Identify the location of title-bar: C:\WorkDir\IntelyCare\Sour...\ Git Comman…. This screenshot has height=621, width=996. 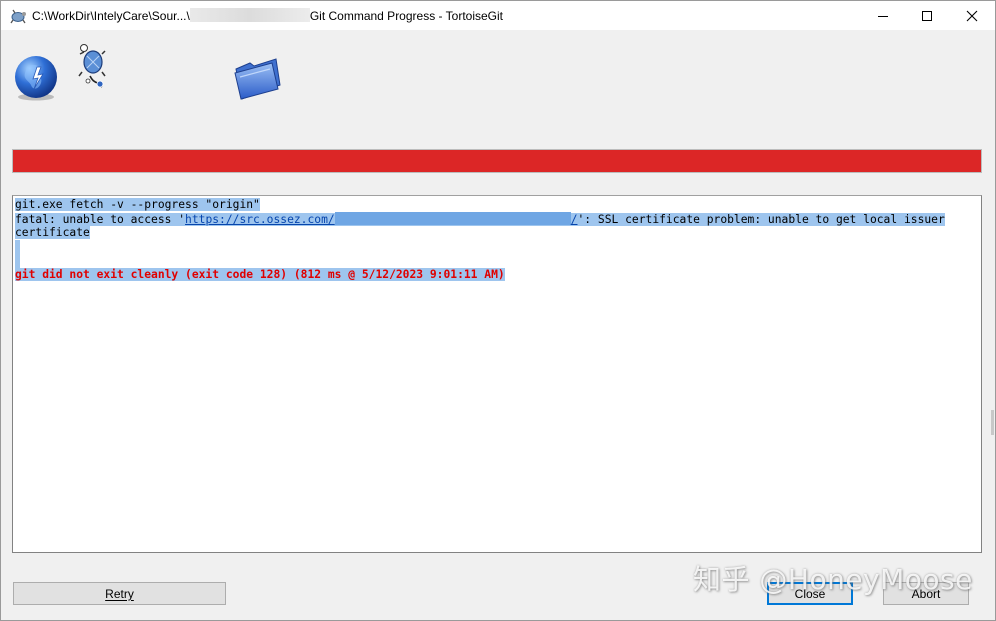
(498, 15).